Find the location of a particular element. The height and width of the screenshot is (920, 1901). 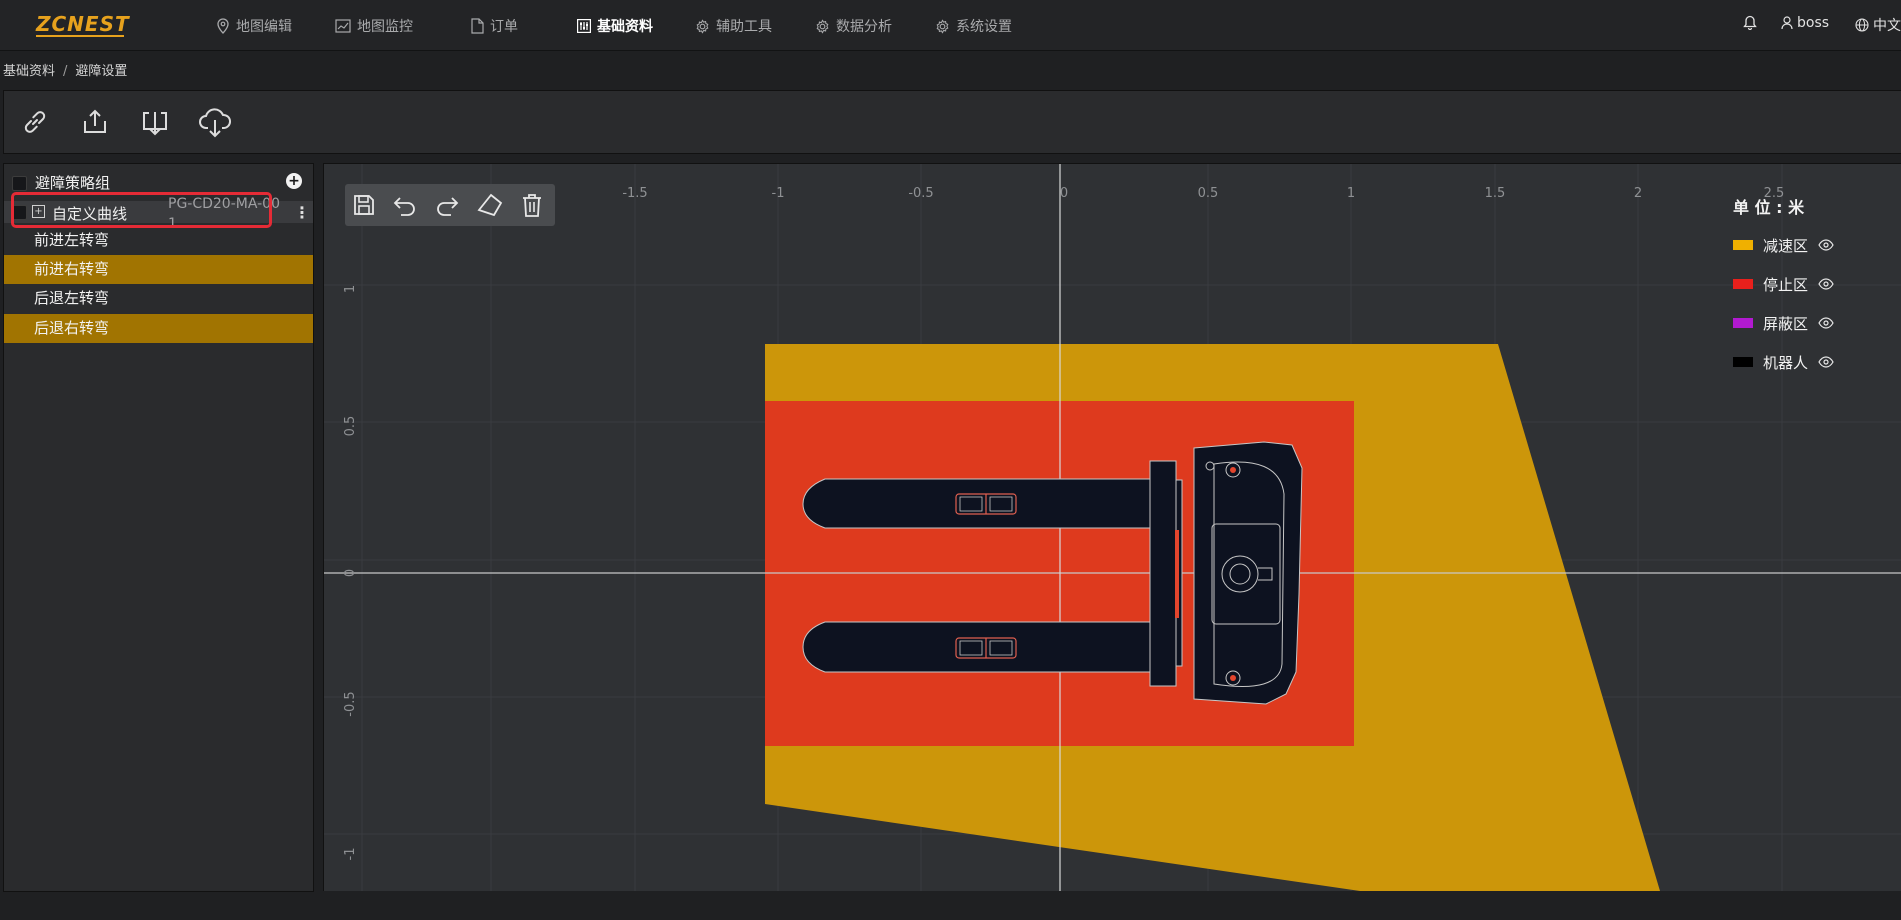

nav-item-map-edit: 地图编辑 is located at coordinates (254, 26).